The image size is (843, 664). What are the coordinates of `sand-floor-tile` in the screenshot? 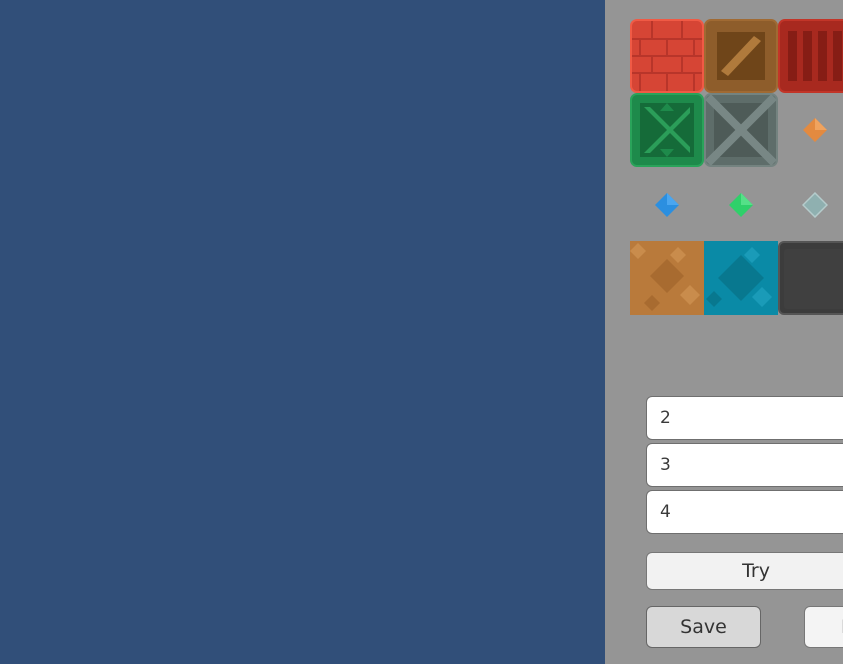 It's located at (667, 278).